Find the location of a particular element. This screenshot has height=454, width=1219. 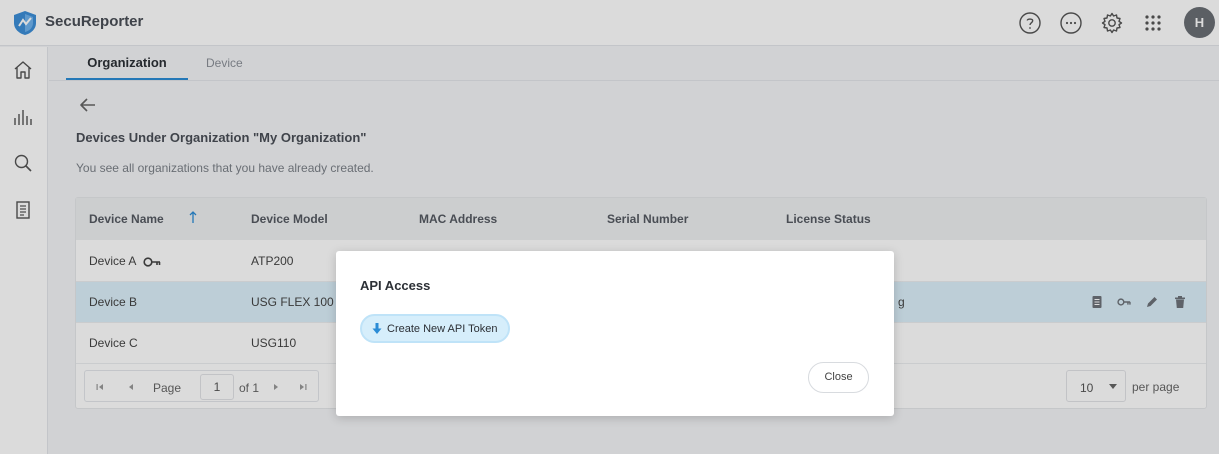

create-api-token-button: Create New API Token is located at coordinates (435, 328).